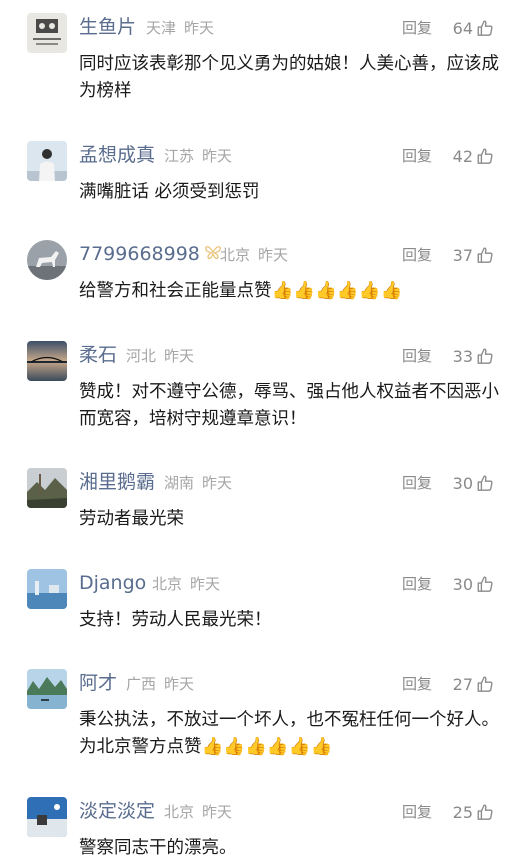 This screenshot has height=862, width=514. Describe the element at coordinates (160, 684) in the screenshot. I see `meta-info: 广西 昨天` at that location.